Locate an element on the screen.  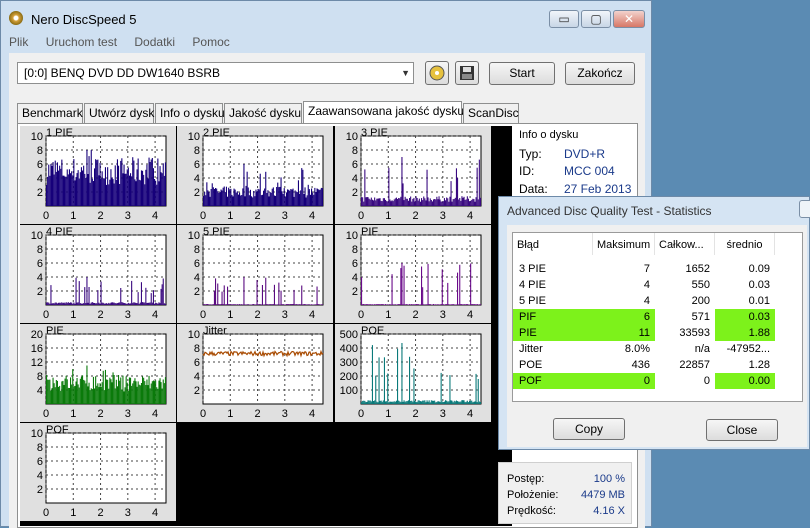
stop-button: Zakończ is located at coordinates (600, 73).